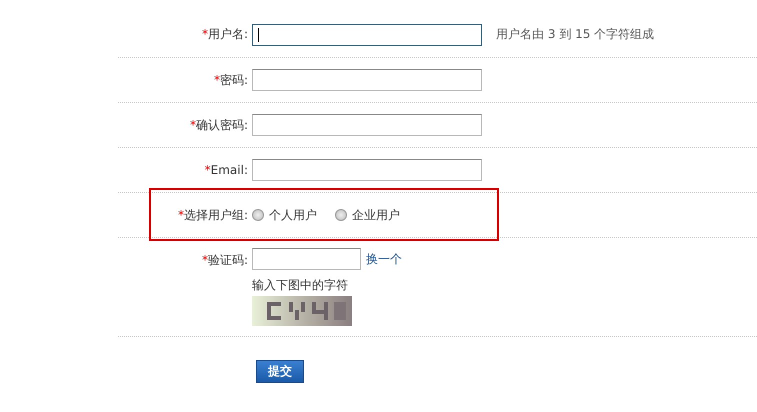 The image size is (757, 412). Describe the element at coordinates (222, 125) in the screenshot. I see `field-label: 确认密码:` at that location.